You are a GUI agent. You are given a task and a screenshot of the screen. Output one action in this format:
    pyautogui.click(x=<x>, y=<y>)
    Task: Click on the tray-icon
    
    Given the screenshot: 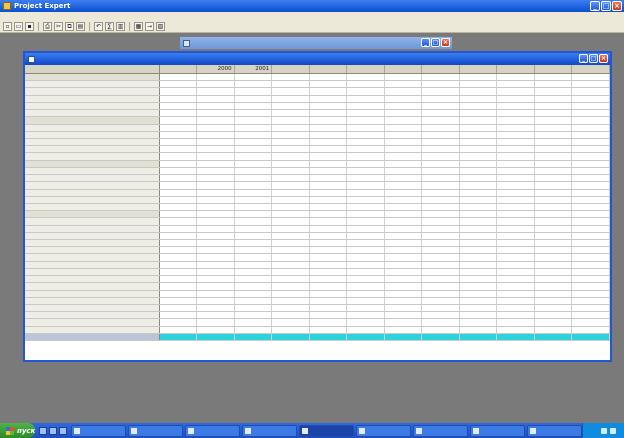 What is the action you would take?
    pyautogui.click(x=613, y=430)
    